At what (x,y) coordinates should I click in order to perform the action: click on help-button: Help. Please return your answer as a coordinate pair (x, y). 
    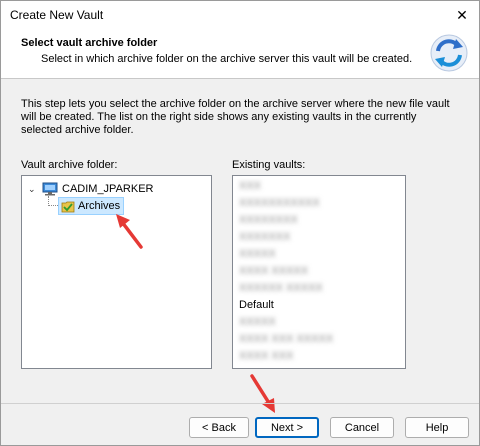
    Looking at the image, I should click on (437, 427).